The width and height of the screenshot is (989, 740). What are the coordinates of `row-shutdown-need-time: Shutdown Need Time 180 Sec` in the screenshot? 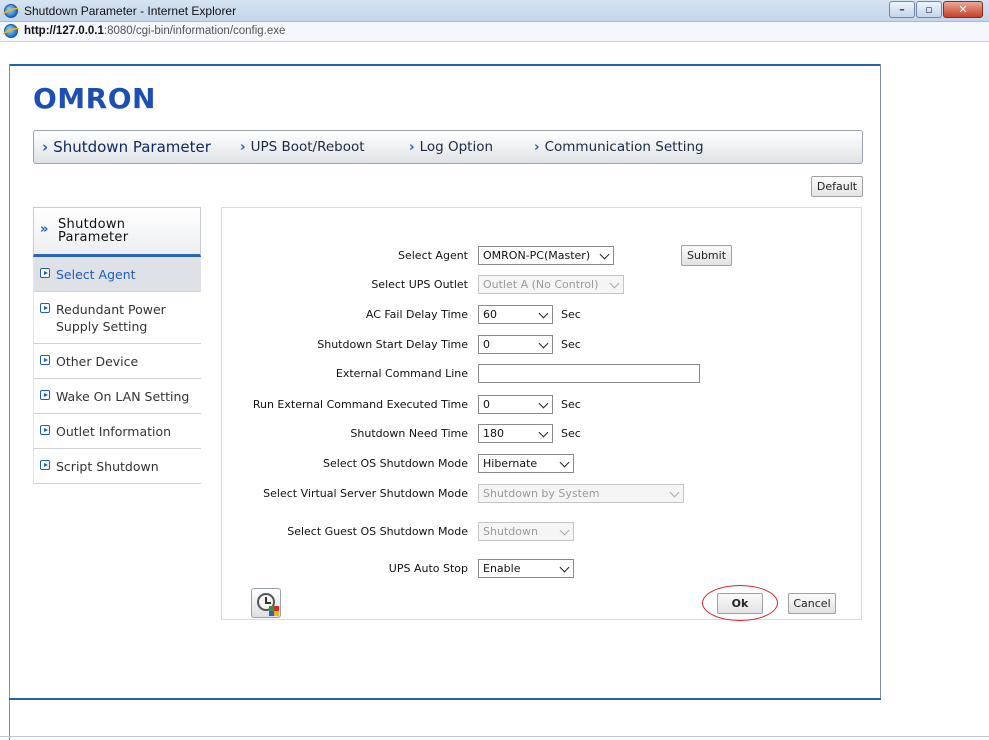 It's located at (542, 434).